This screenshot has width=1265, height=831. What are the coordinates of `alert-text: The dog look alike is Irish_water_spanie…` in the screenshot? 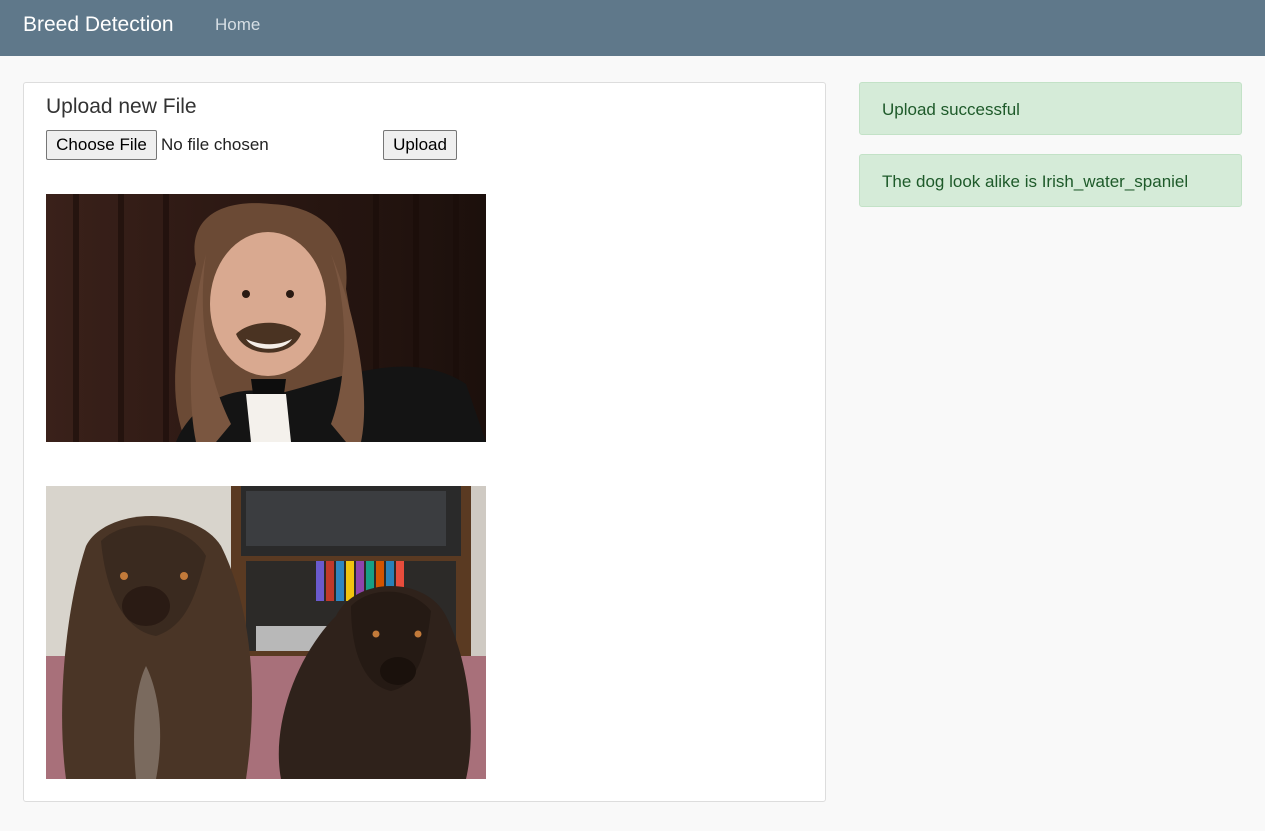 It's located at (1035, 181).